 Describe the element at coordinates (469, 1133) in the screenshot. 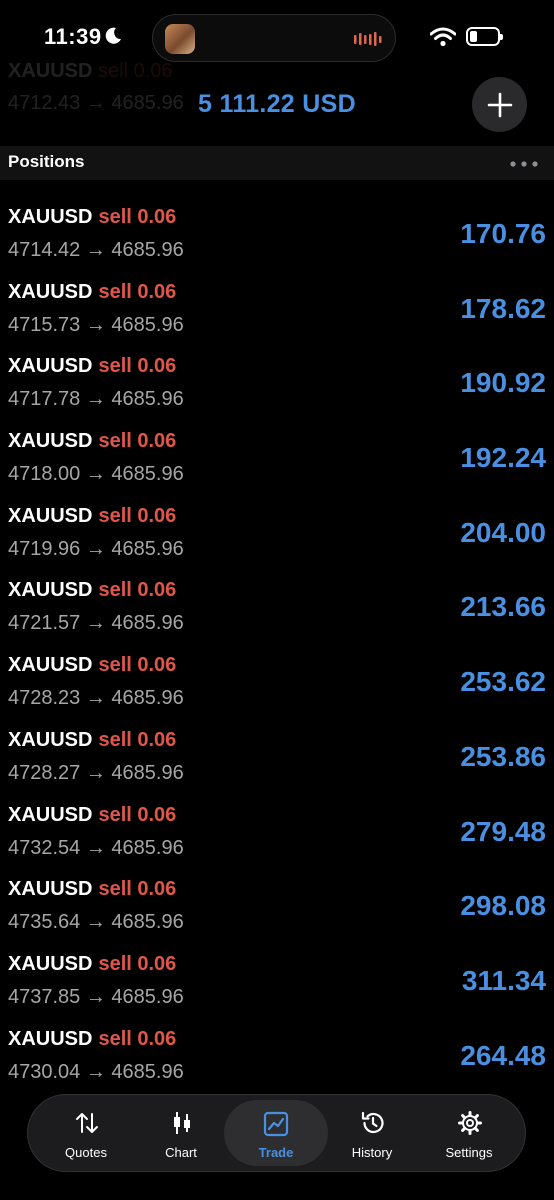

I see `tab-settings: Settings` at that location.